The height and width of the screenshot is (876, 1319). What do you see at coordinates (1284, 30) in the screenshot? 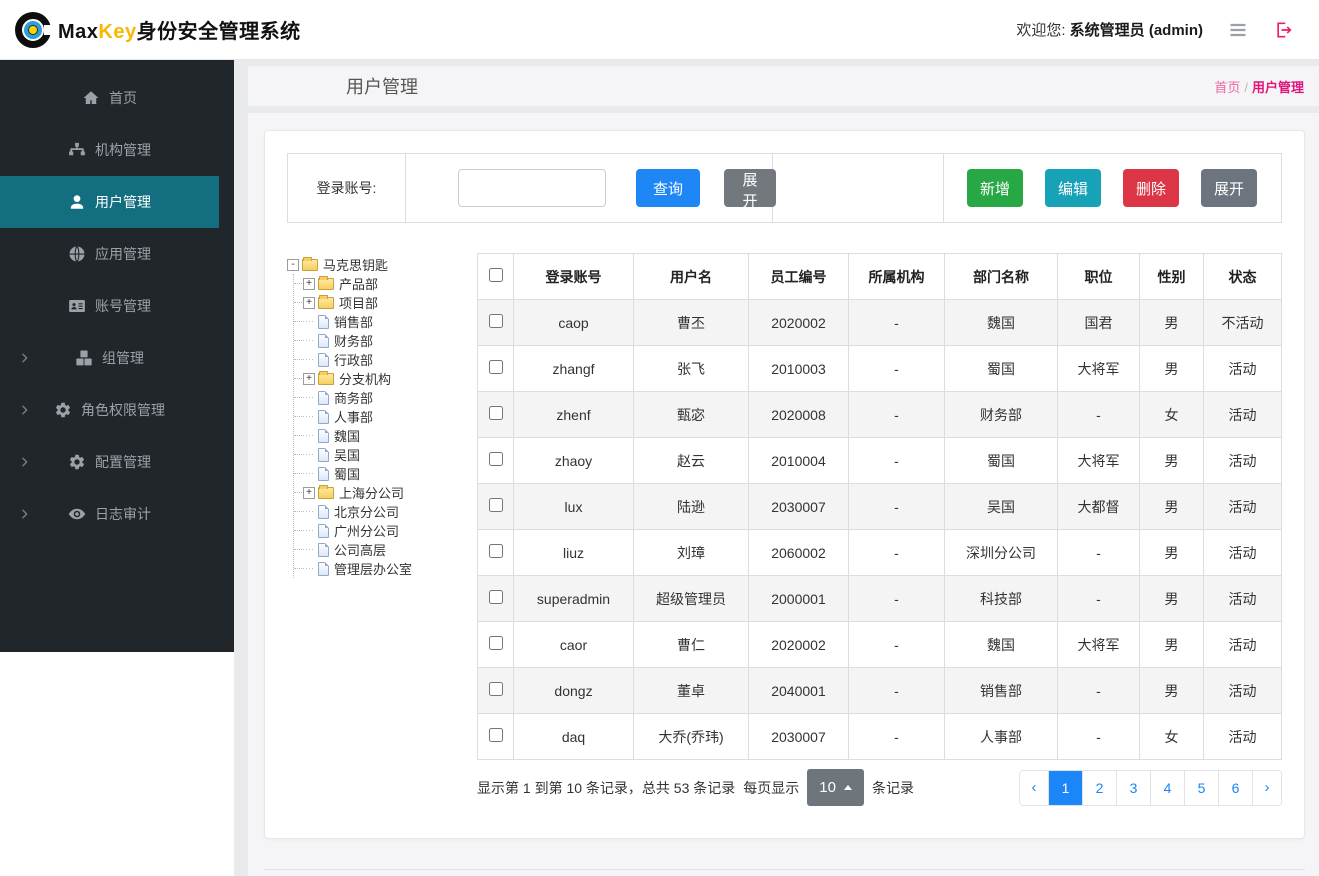
I see `logout-icon` at bounding box center [1284, 30].